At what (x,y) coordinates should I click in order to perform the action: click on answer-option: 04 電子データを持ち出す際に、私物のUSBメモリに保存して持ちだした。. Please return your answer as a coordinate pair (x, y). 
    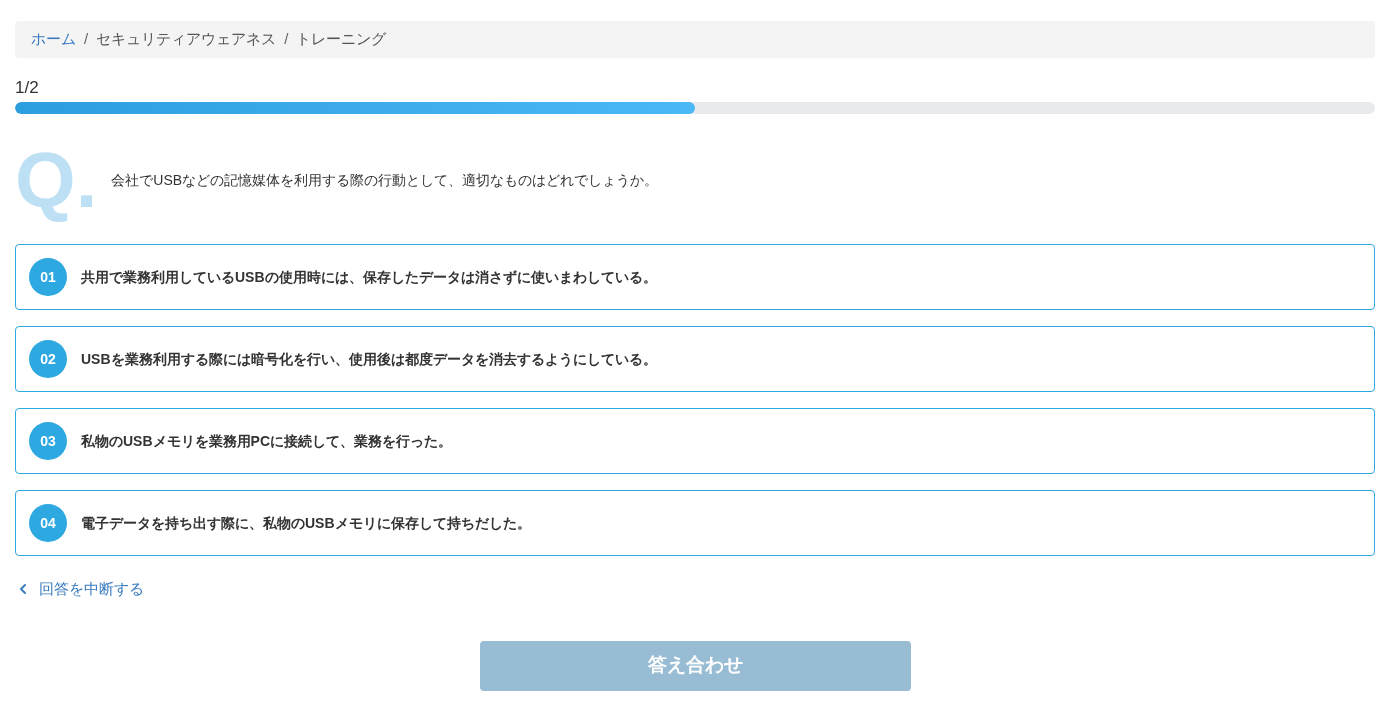
    Looking at the image, I should click on (695, 523).